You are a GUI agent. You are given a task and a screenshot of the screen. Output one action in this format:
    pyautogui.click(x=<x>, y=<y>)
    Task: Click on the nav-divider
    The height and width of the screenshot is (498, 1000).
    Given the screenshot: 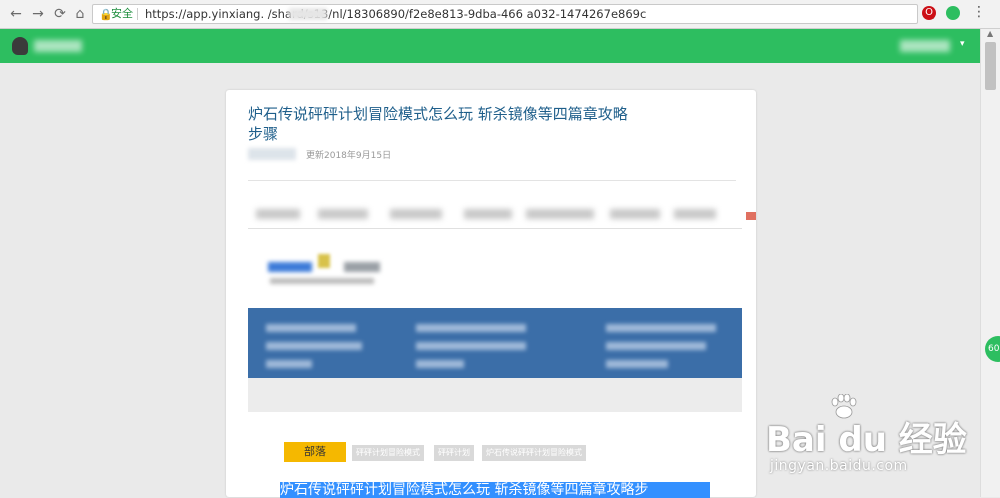 What is the action you would take?
    pyautogui.click(x=495, y=228)
    